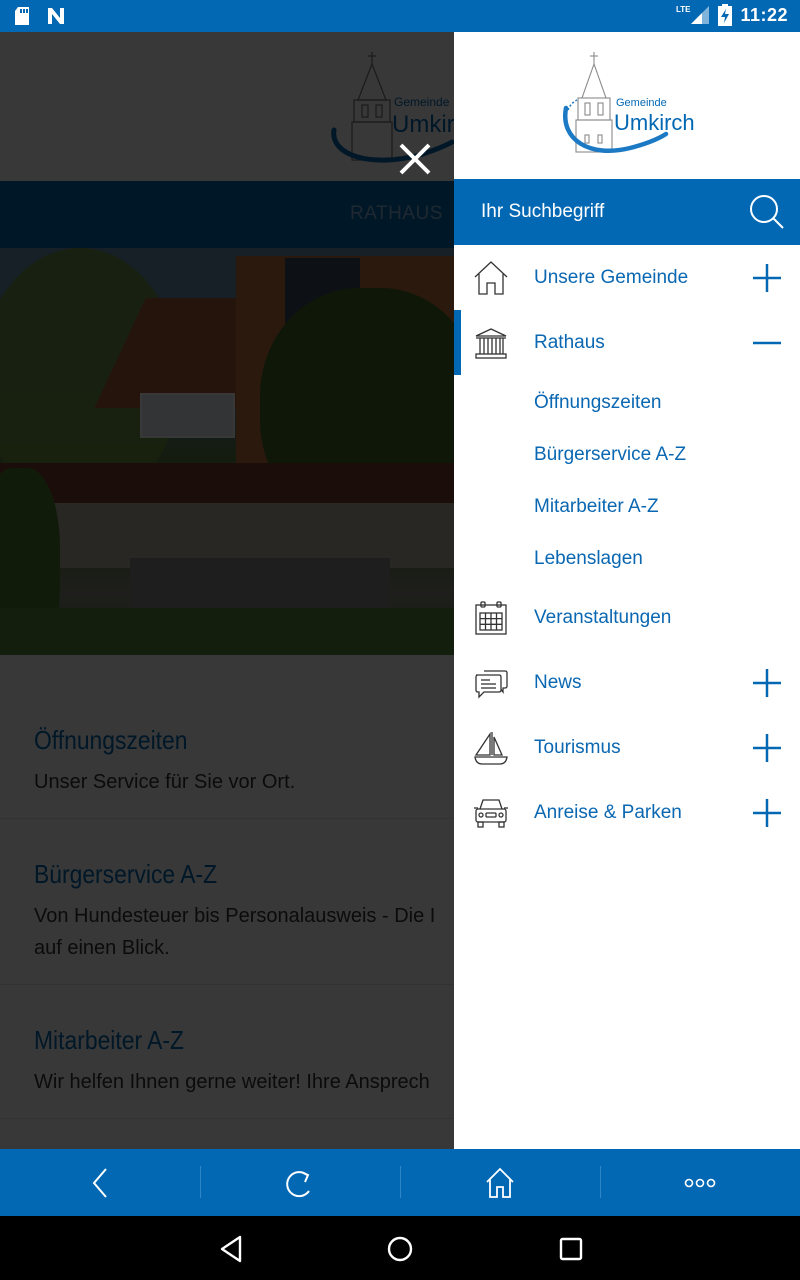 The height and width of the screenshot is (1280, 800). Describe the element at coordinates (767, 343) in the screenshot. I see `collapse-minus-icon` at that location.